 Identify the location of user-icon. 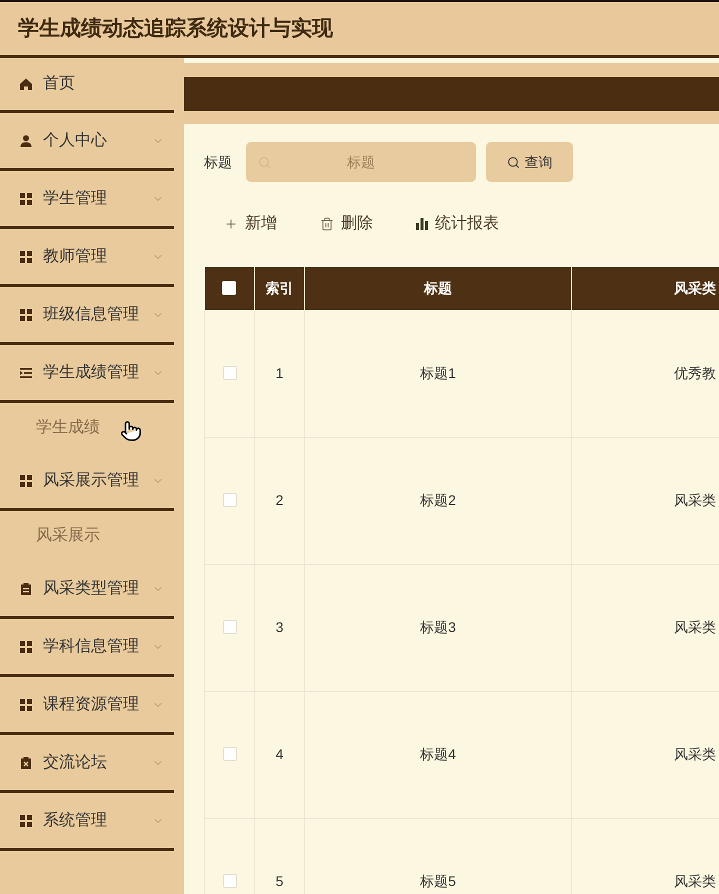
(26, 140).